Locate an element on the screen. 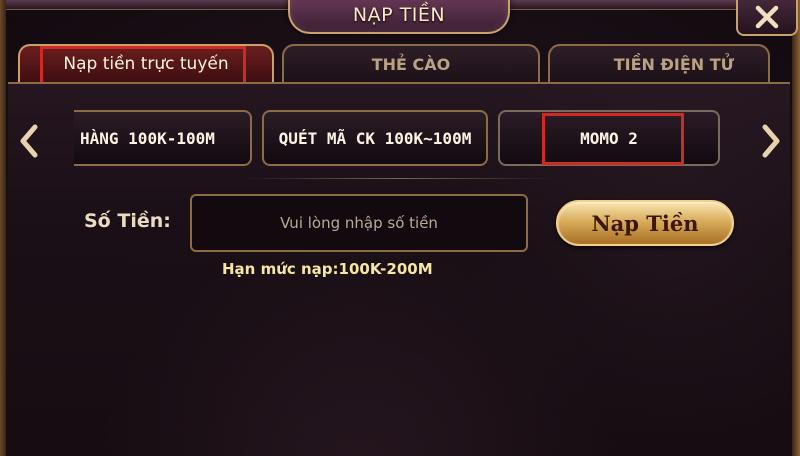  tab-label: Nạp tiền trực tuyến is located at coordinates (146, 64).